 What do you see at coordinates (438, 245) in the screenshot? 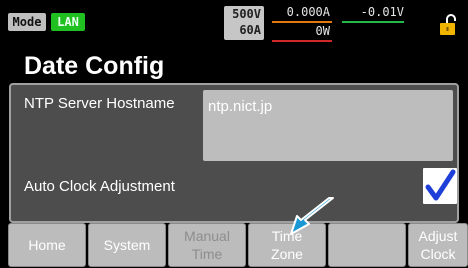
I see `adjust-clock-button: Adjust Clock` at bounding box center [438, 245].